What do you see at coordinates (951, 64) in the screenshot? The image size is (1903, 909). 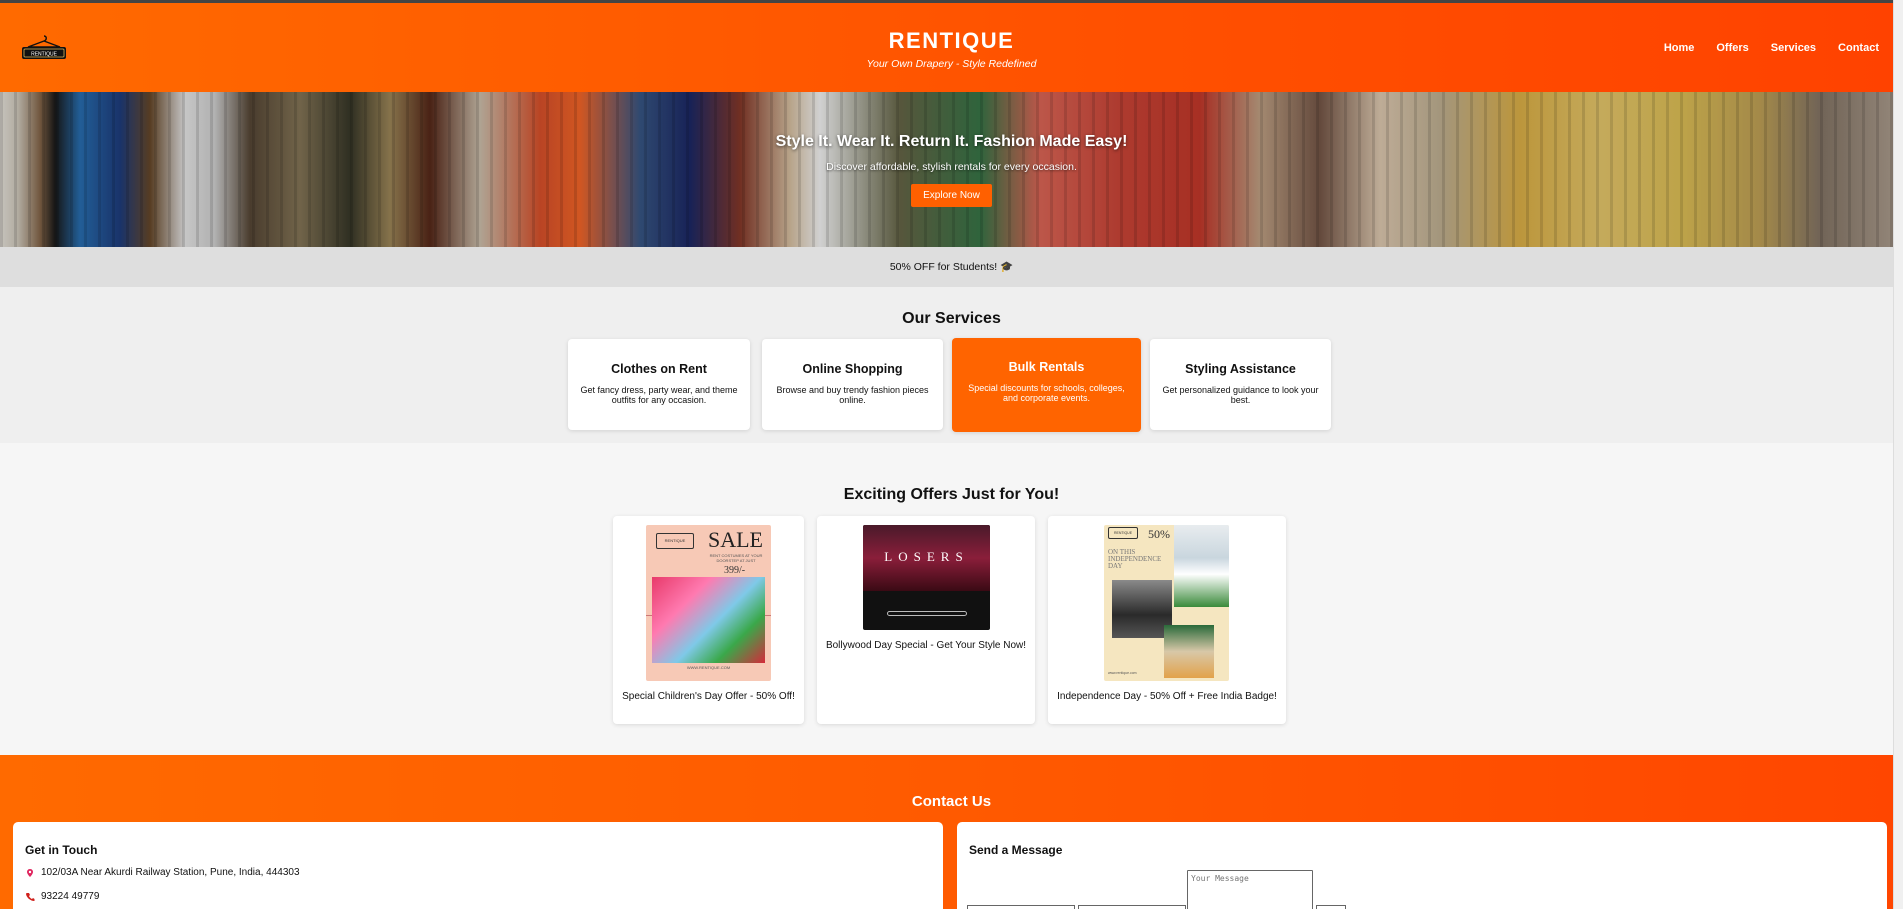 I see `brand-tagline: Your Own Drapery - Style Redefined` at bounding box center [951, 64].